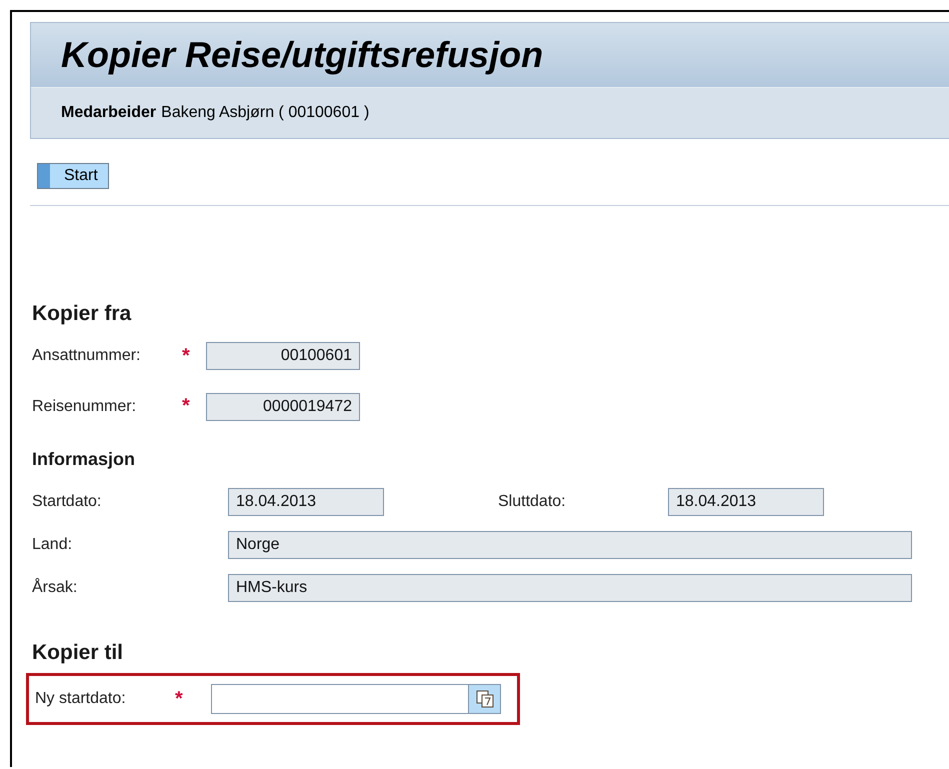 The height and width of the screenshot is (769, 949). I want to click on field-label: Ansattnummer:, so click(87, 356).